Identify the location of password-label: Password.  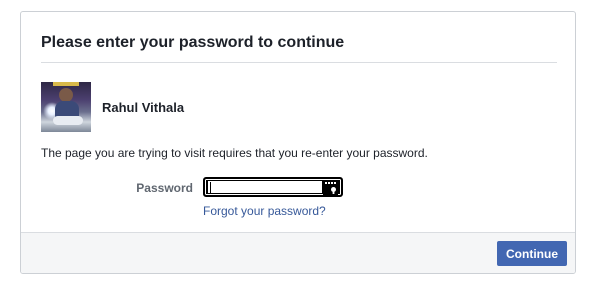
(164, 188).